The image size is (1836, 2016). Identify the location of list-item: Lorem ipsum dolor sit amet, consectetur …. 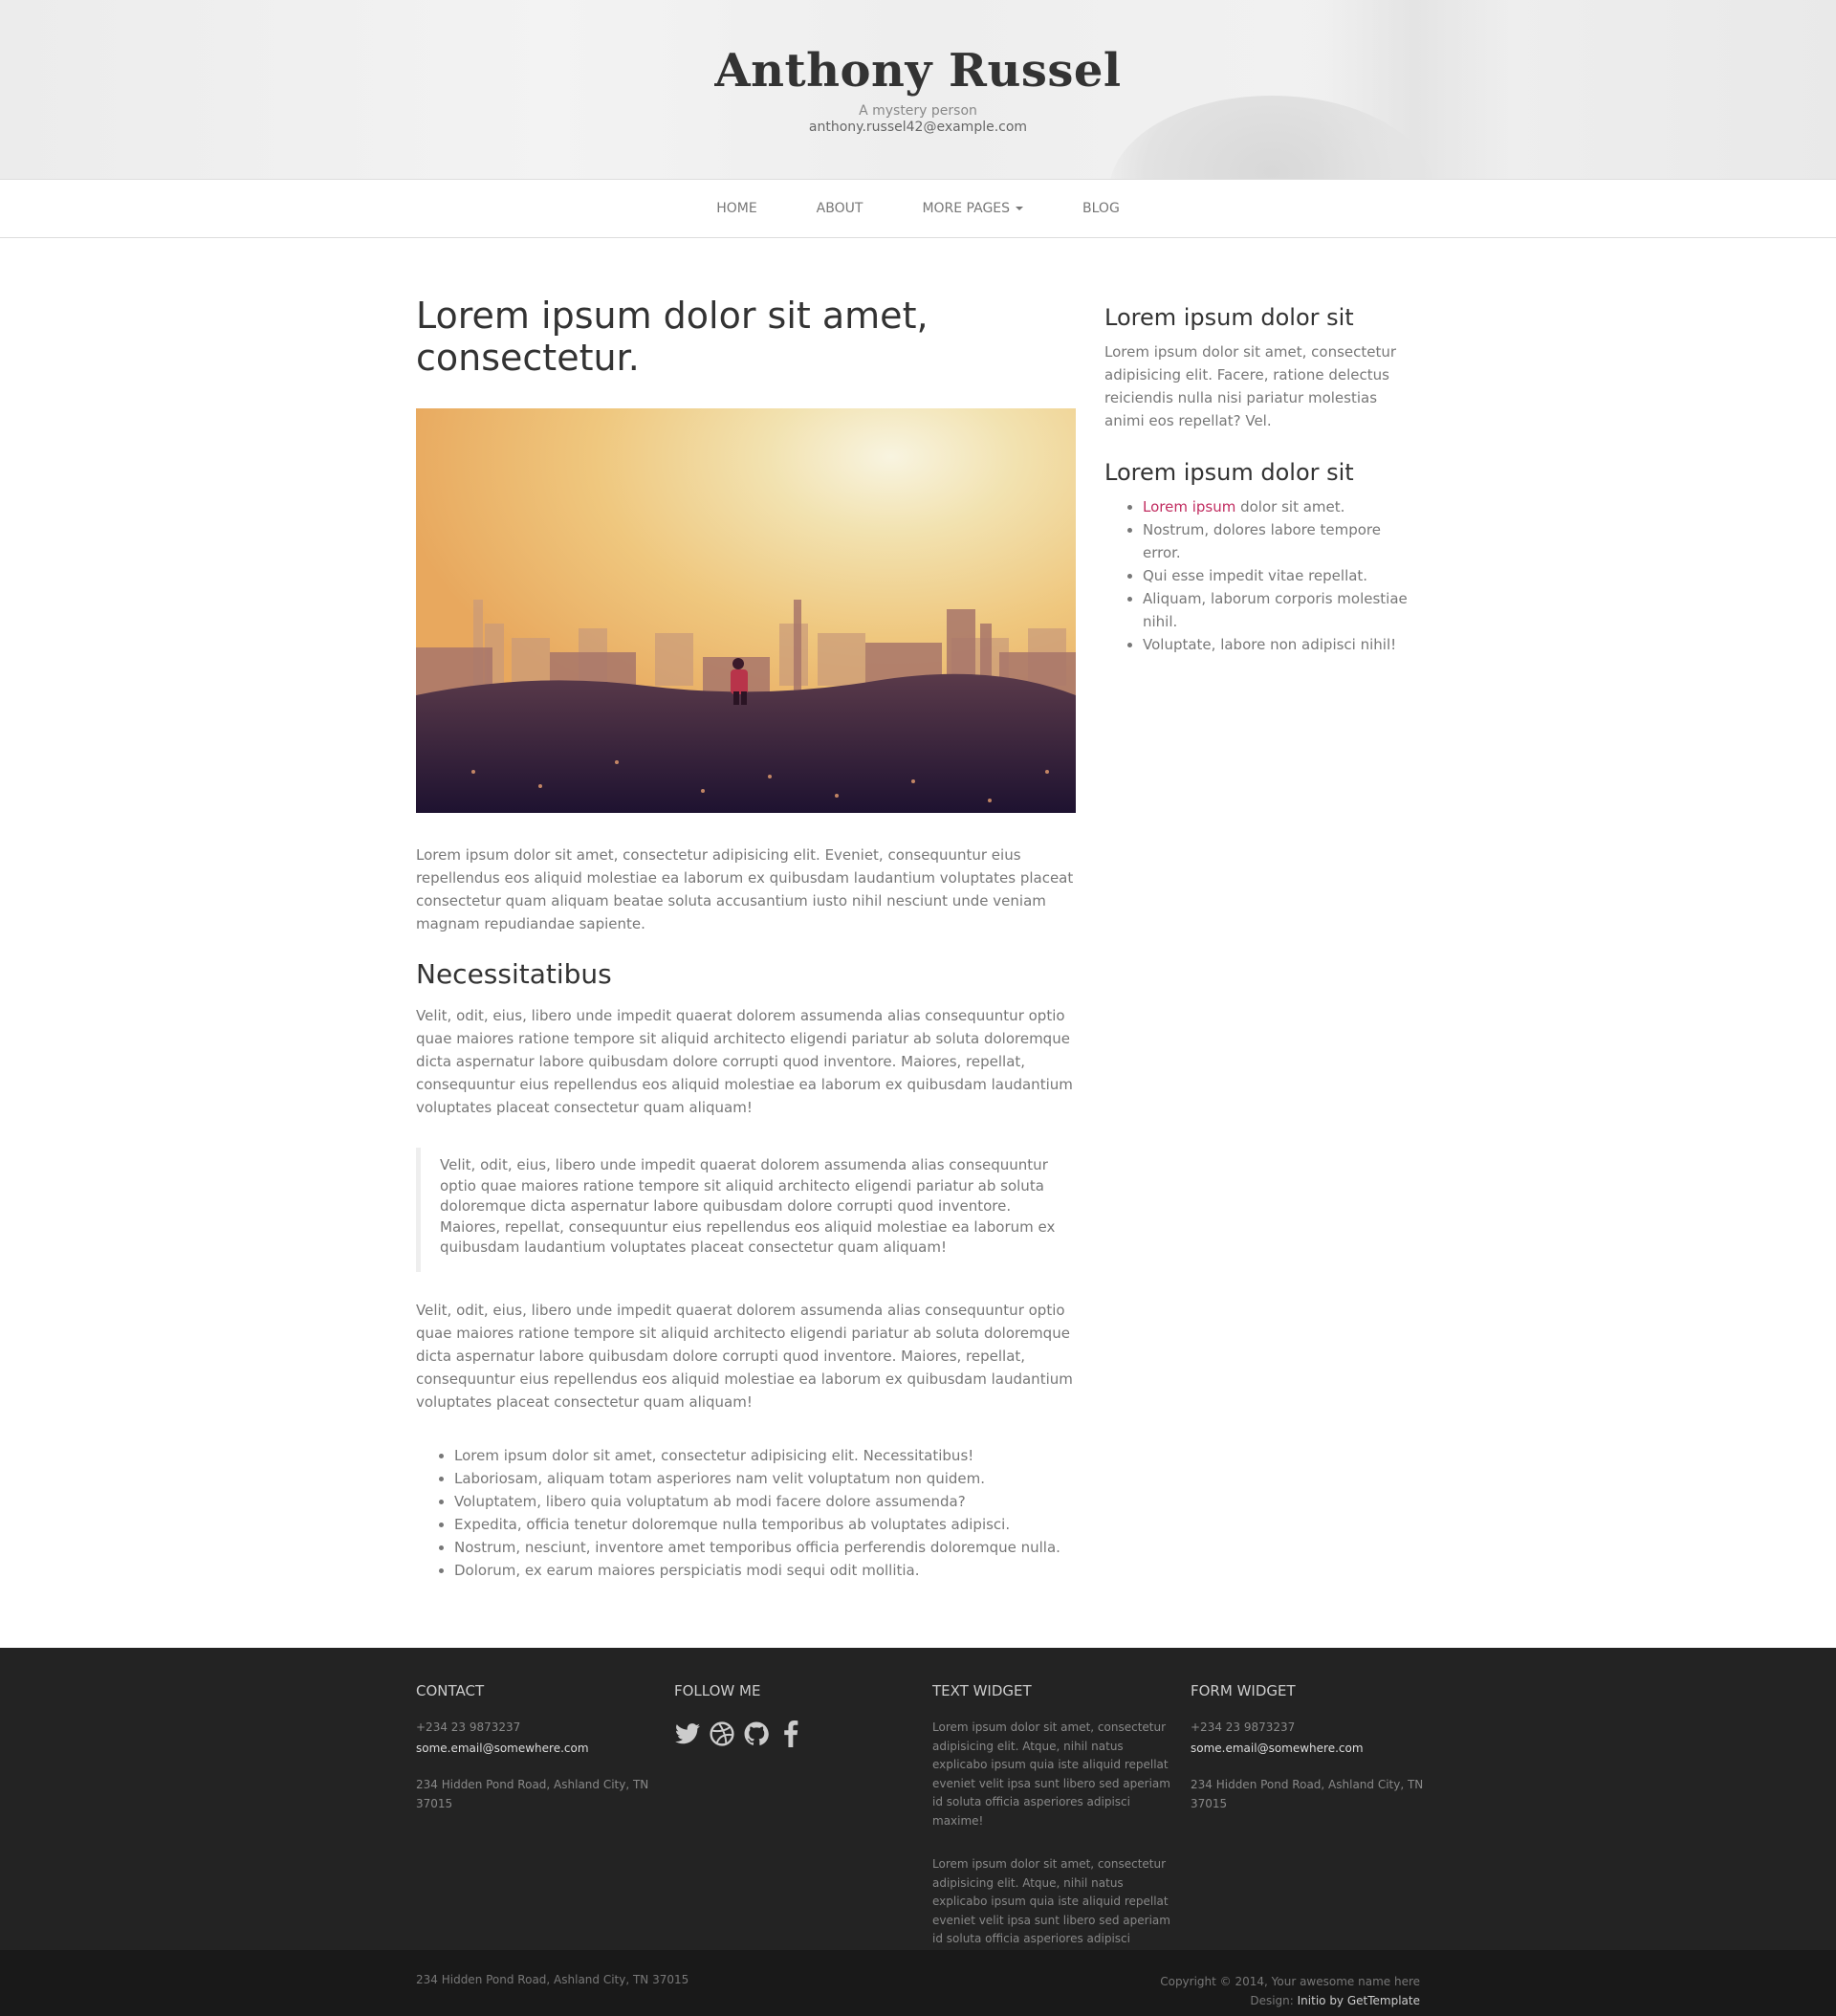
(765, 1455).